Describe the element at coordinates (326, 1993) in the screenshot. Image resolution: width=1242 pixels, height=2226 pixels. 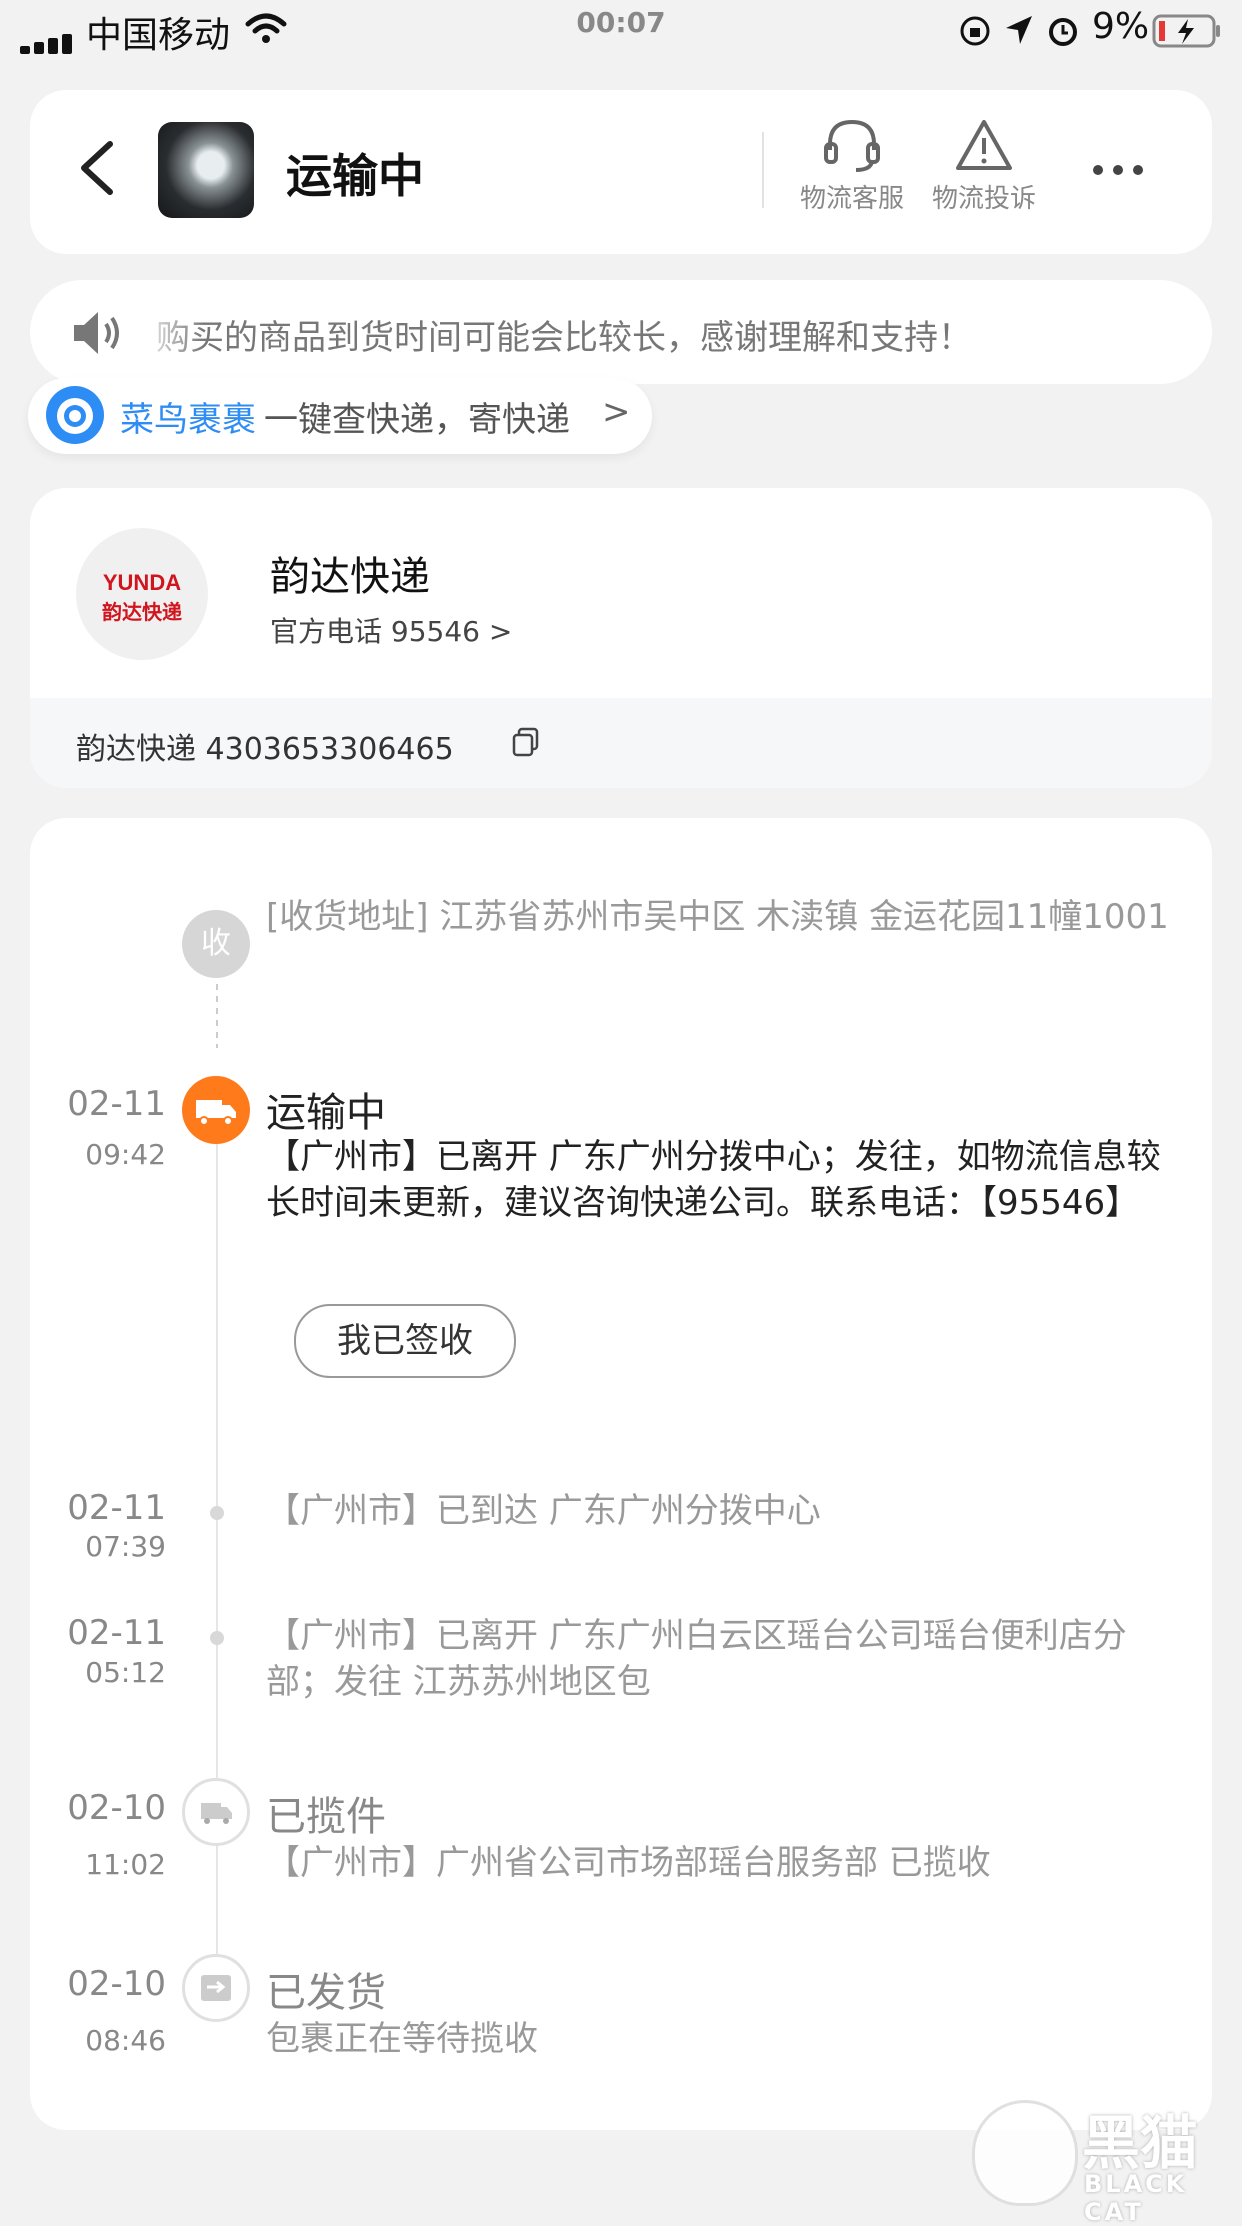
I see `event-title: 已发货` at that location.